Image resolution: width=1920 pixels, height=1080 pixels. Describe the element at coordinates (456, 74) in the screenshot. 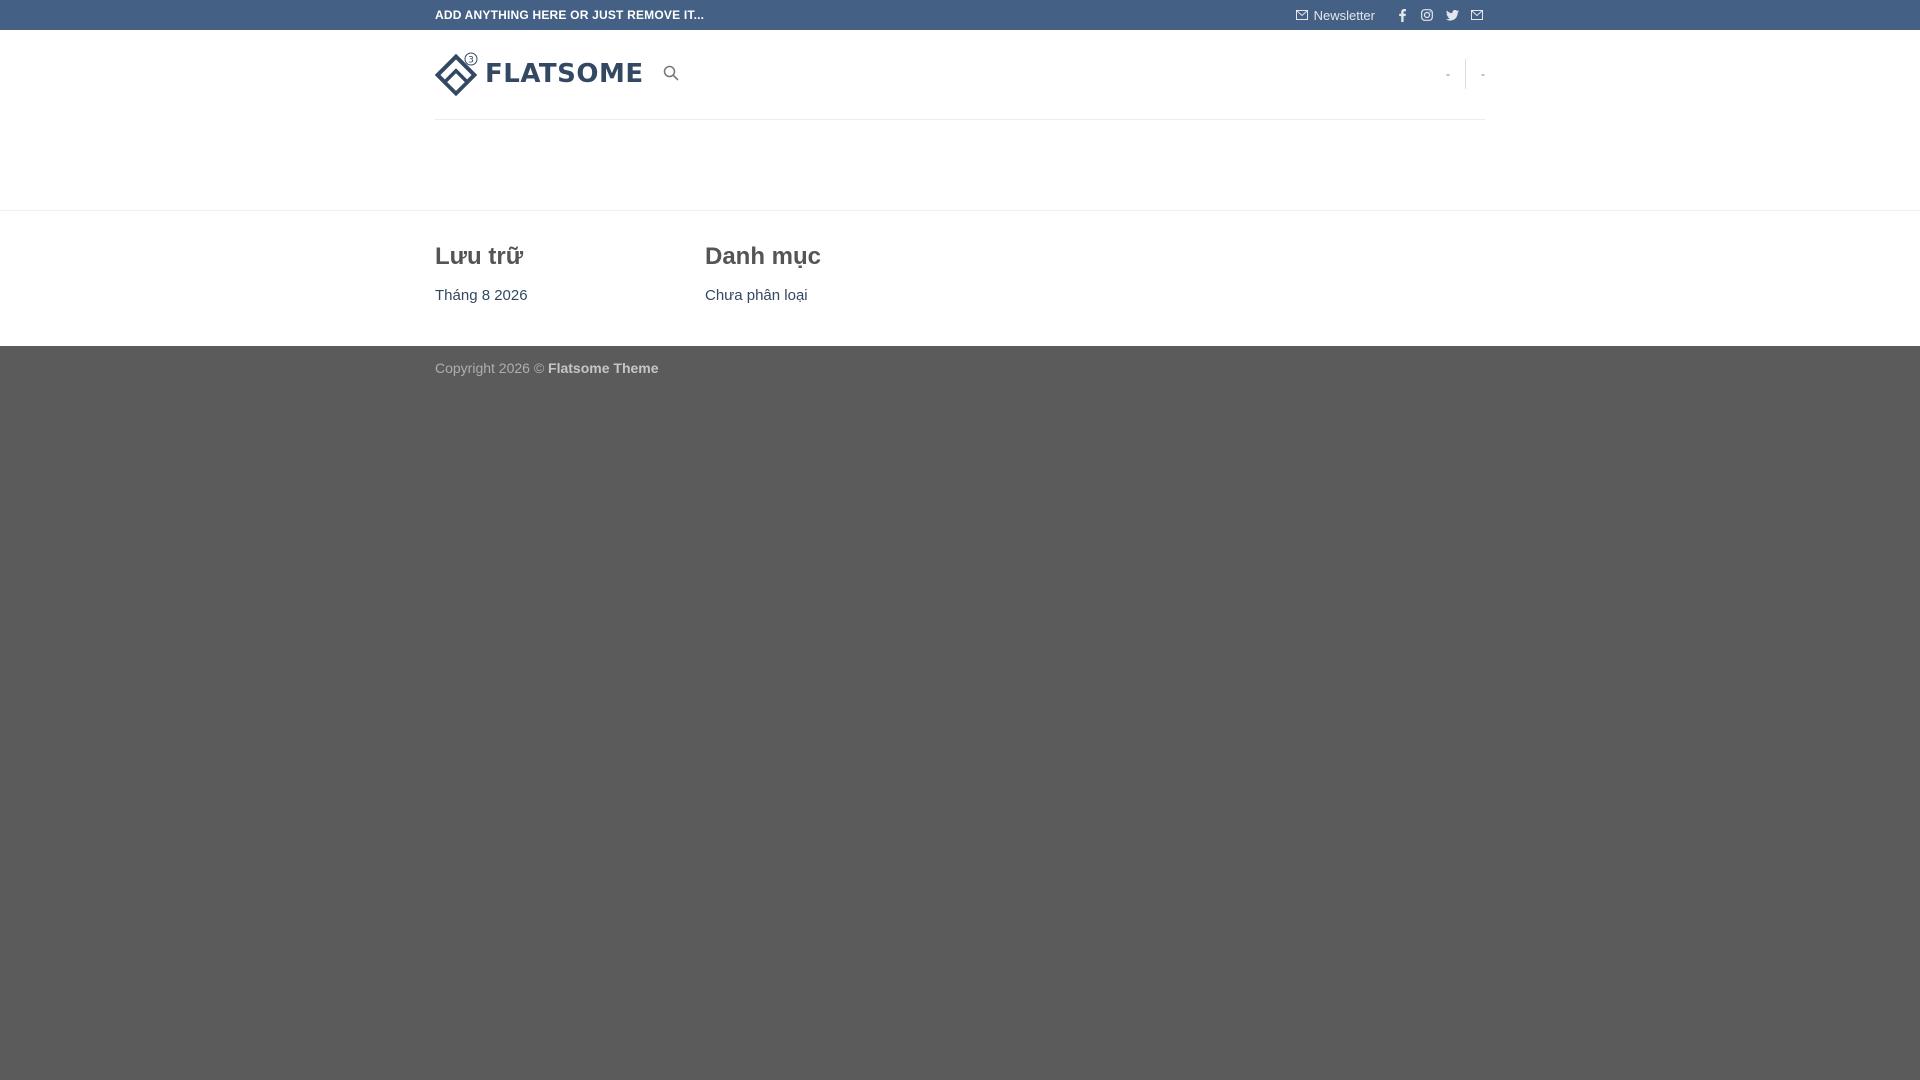

I see `flatsome-logo-mark: 3` at that location.